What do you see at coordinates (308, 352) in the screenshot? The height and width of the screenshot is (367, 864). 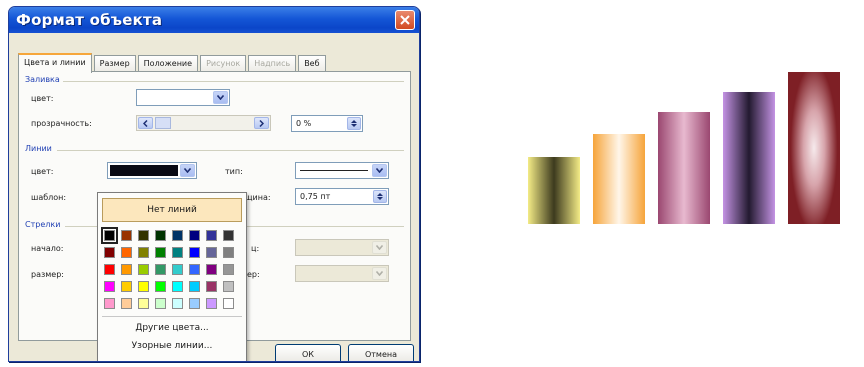 I see `ok-button: ОК` at bounding box center [308, 352].